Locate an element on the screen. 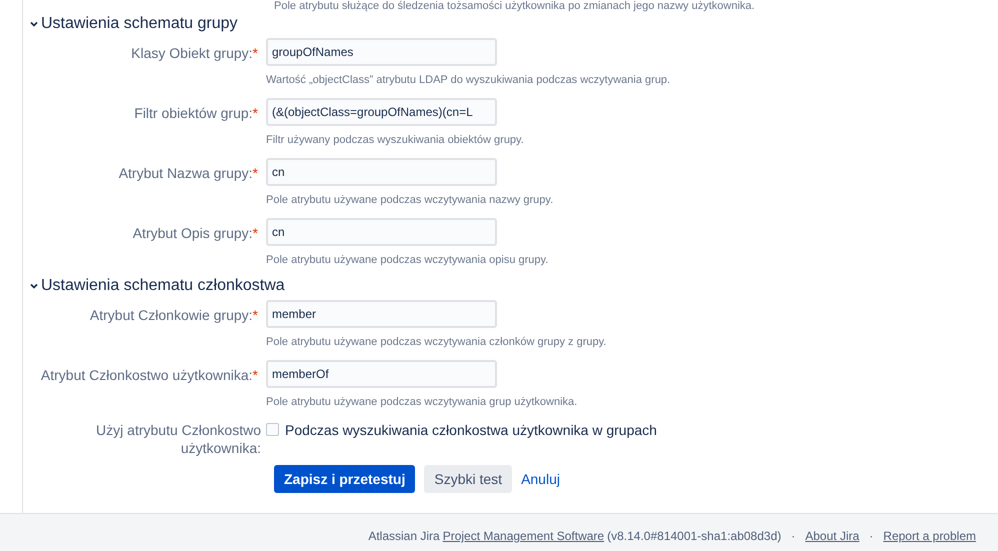 Image resolution: width=998 pixels, height=551 pixels. footer-link: Report a problem is located at coordinates (929, 536).